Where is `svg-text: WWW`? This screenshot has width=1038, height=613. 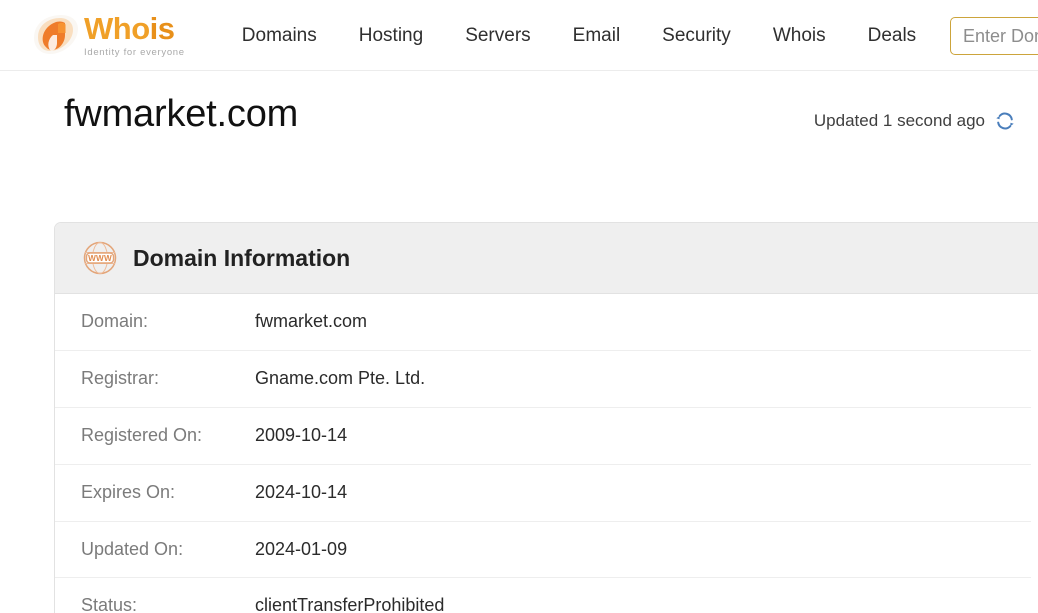 svg-text: WWW is located at coordinates (100, 258).